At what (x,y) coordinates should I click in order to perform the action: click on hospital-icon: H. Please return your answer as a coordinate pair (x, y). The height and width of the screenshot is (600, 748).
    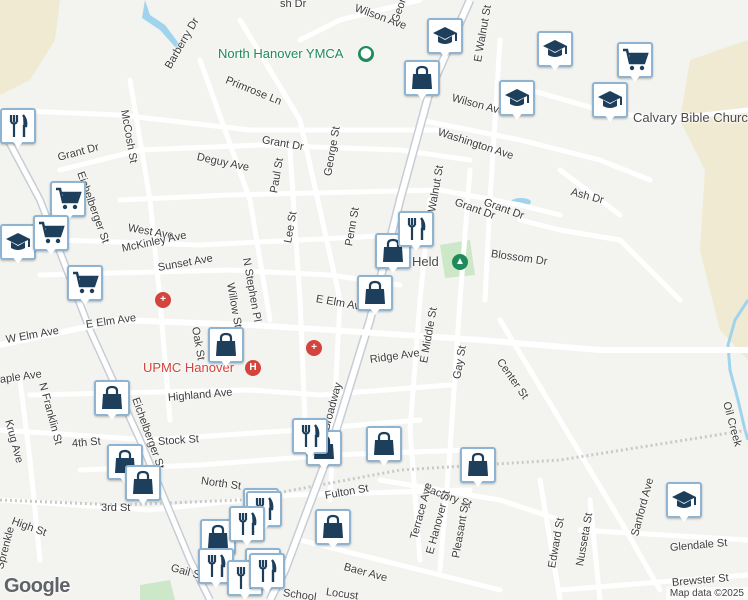
    Looking at the image, I should click on (253, 368).